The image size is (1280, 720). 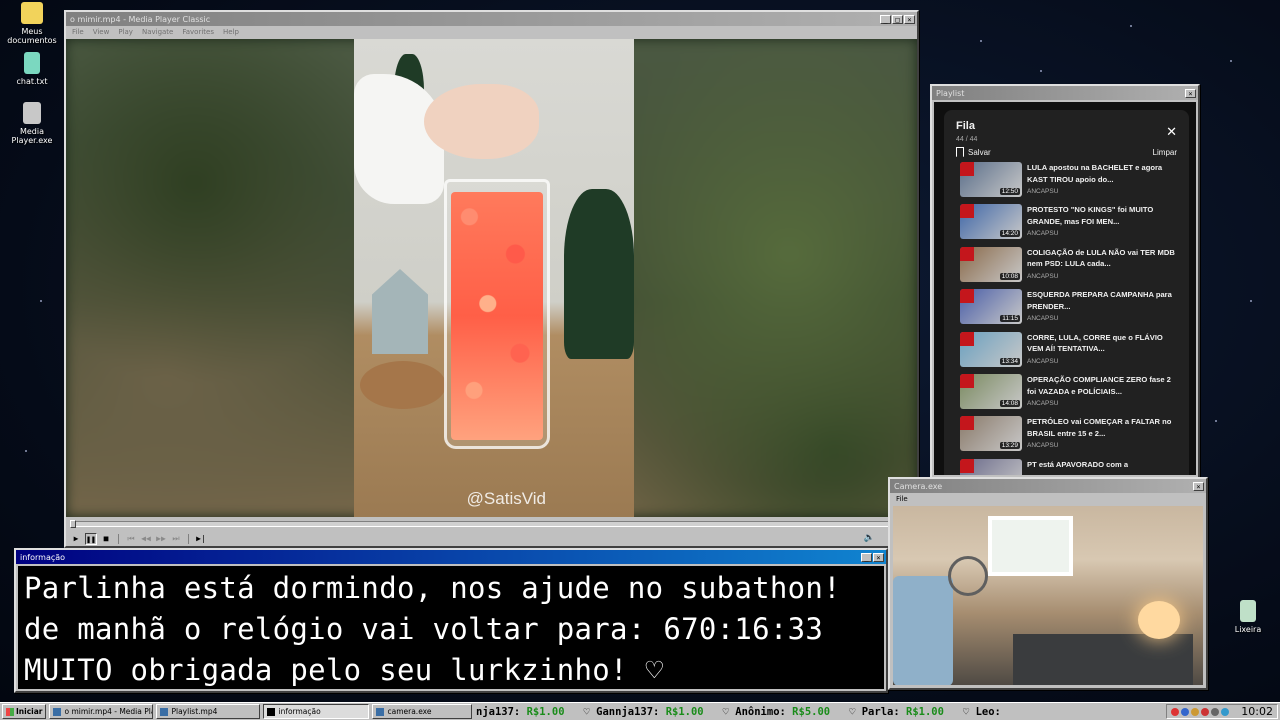 What do you see at coordinates (451, 557) in the screenshot?
I see `info-titlebar: informação _ ×` at bounding box center [451, 557].